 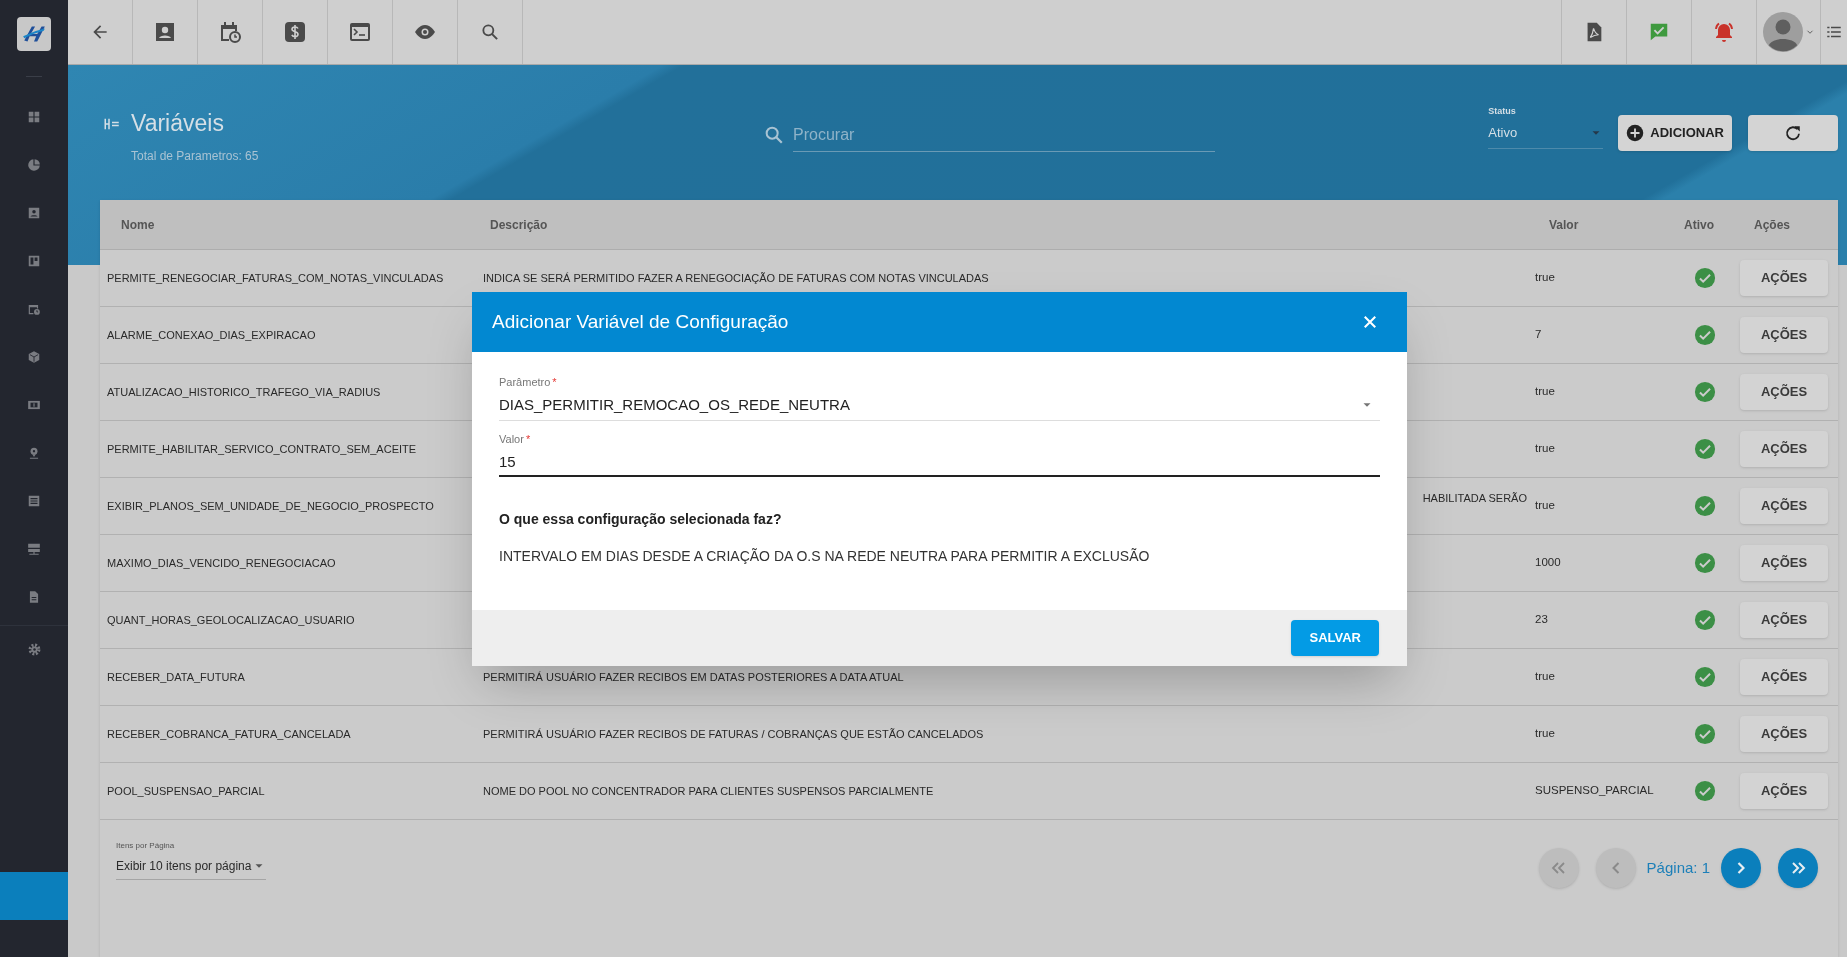 What do you see at coordinates (146, 846) in the screenshot?
I see `page-size-label: Itens por Página` at bounding box center [146, 846].